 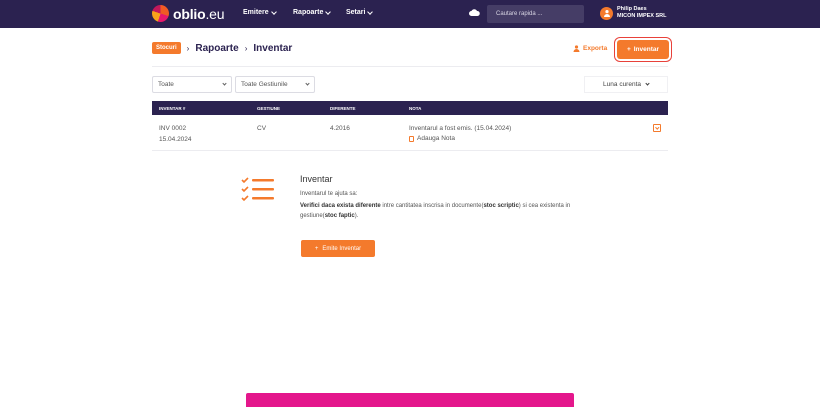 What do you see at coordinates (410, 400) in the screenshot?
I see `promo-banner` at bounding box center [410, 400].